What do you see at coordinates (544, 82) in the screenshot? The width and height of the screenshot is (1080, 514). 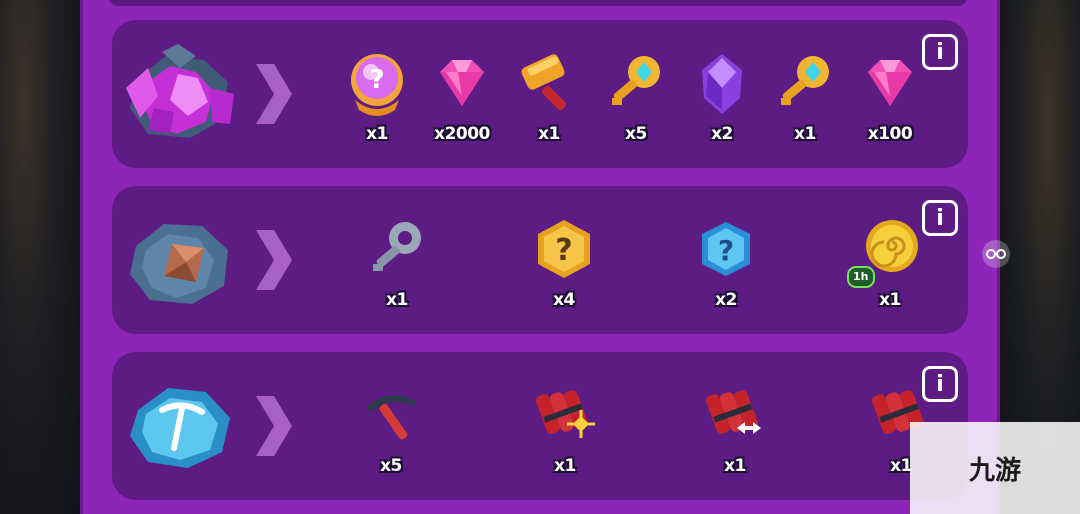 I see `golden-hammer-icon` at bounding box center [544, 82].